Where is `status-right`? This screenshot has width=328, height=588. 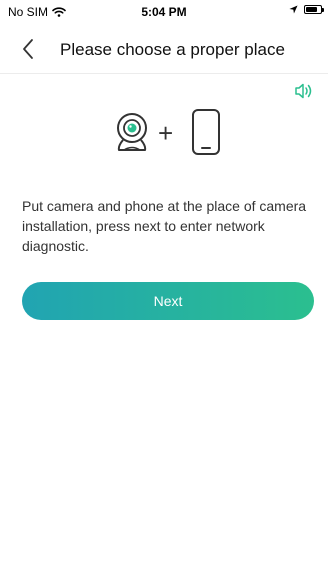
status-right is located at coordinates (306, 9).